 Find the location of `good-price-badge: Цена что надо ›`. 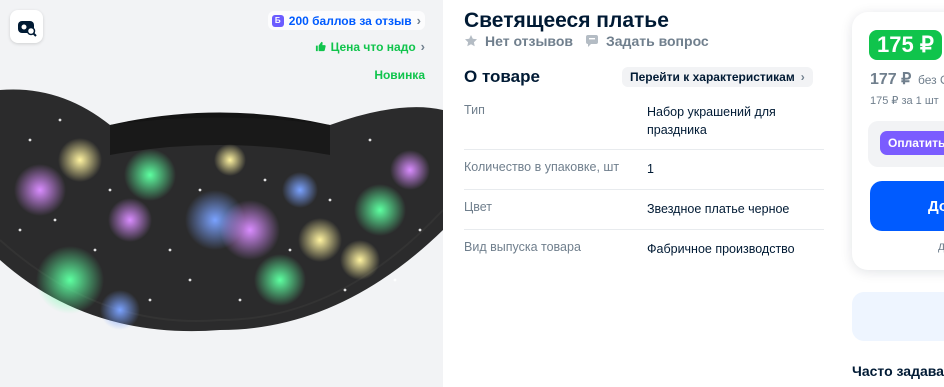

good-price-badge: Цена что надо › is located at coordinates (370, 46).